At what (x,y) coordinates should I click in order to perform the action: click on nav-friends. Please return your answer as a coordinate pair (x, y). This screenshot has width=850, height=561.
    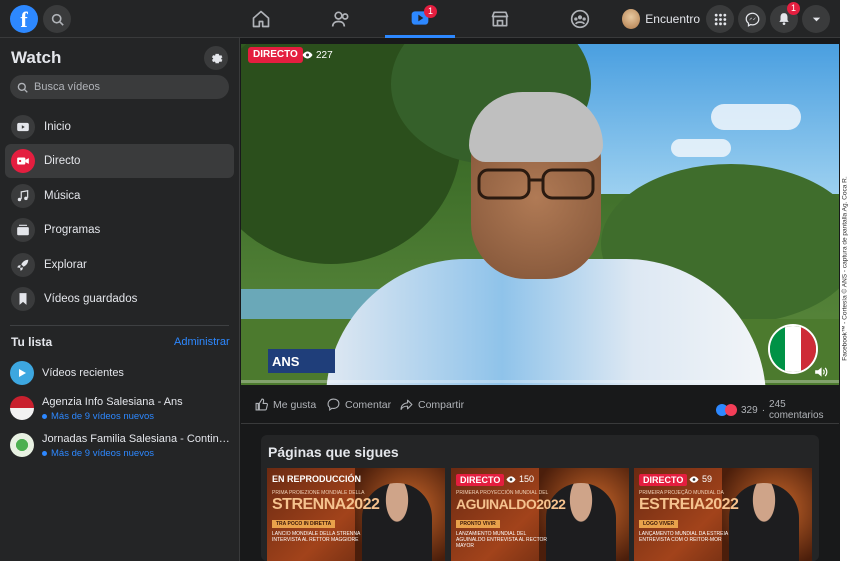
    Looking at the image, I should click on (341, 19).